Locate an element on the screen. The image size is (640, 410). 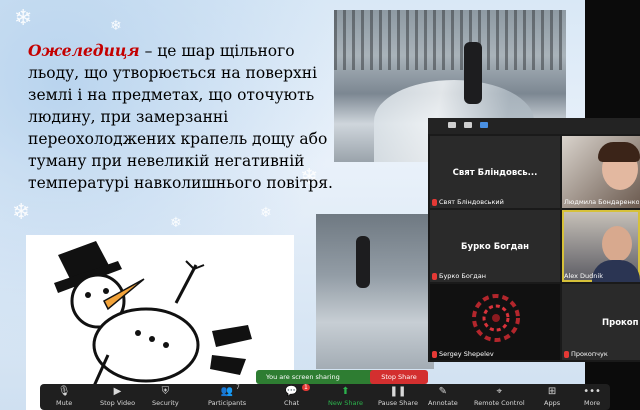
participant-name: Людмила Бондаренко is located at coordinates (601, 202).